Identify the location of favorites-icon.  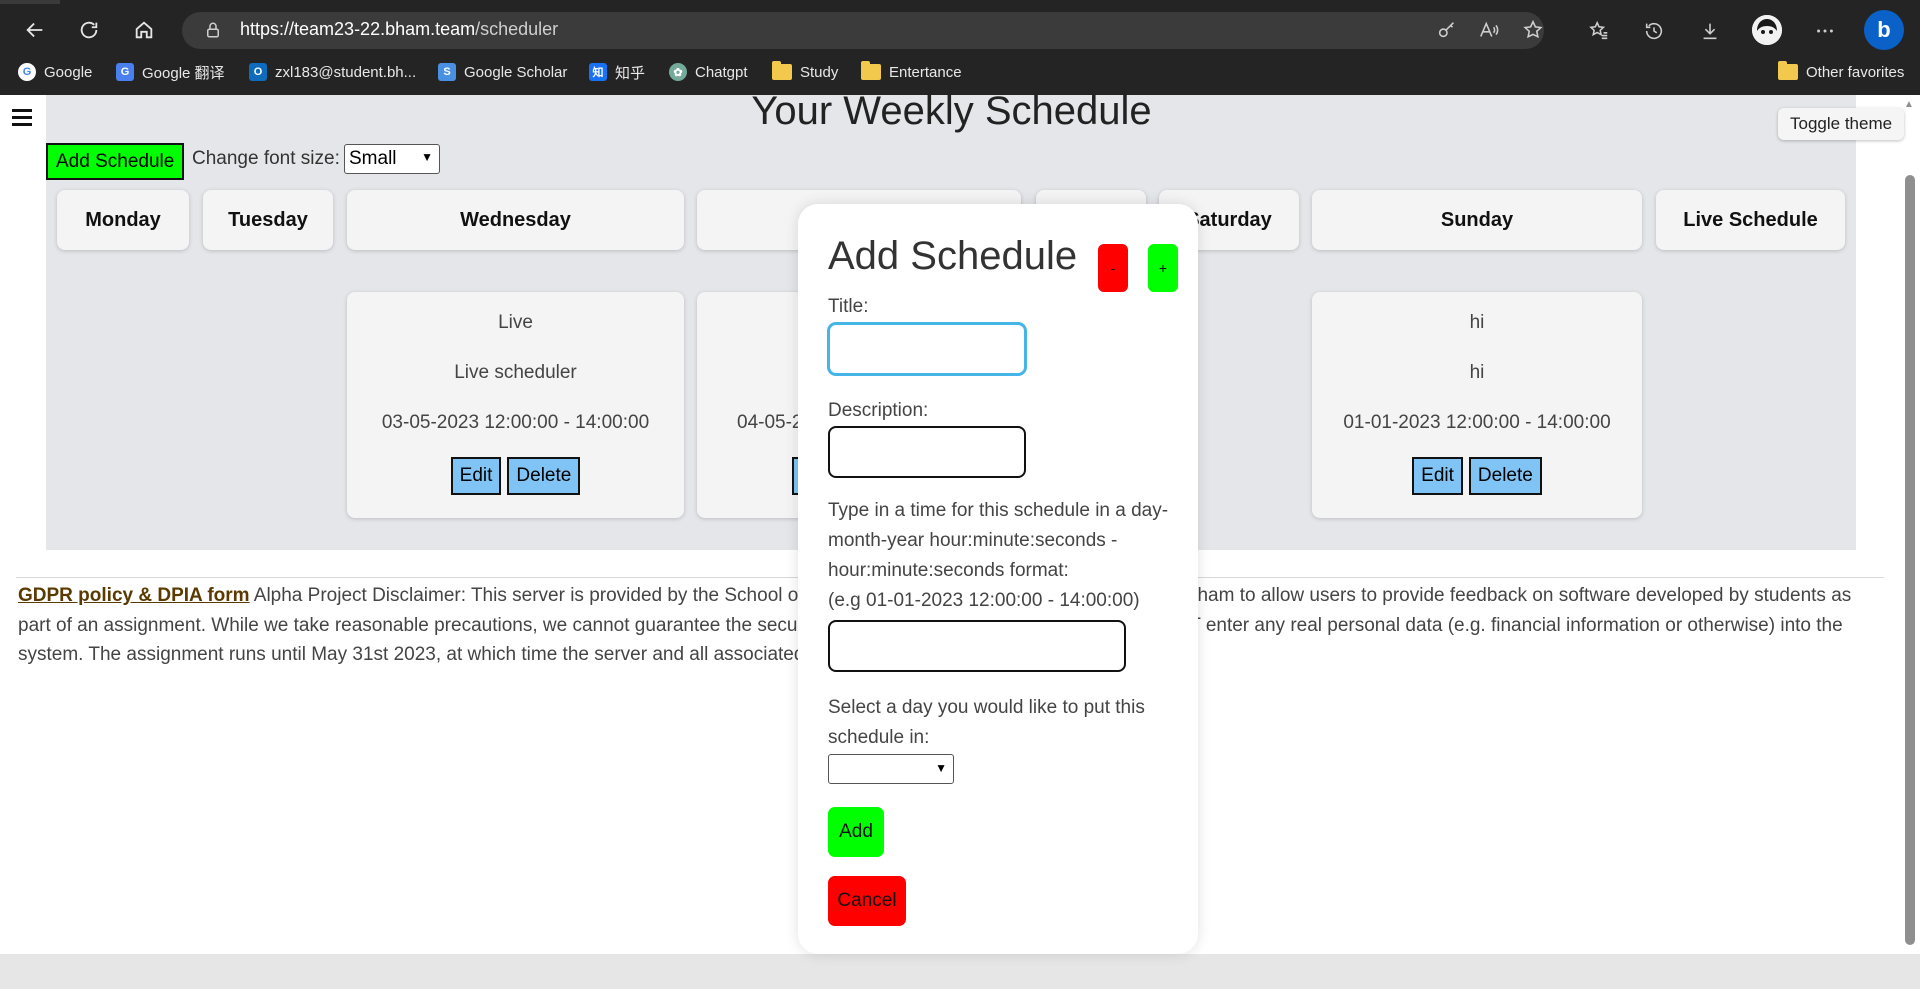
(1598, 29).